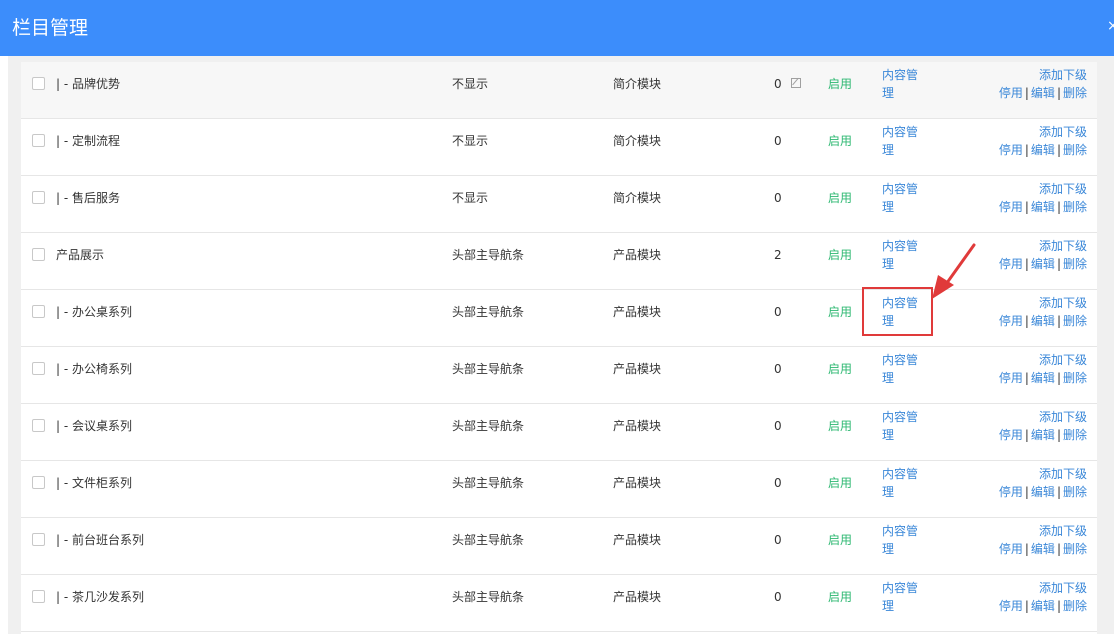  I want to click on table-row: | - 茶几沙发系列 头部主导航条 产品模块 0 启用 内容管理 添加下级 停用 | 编辑 | 删除, so click(559, 603).